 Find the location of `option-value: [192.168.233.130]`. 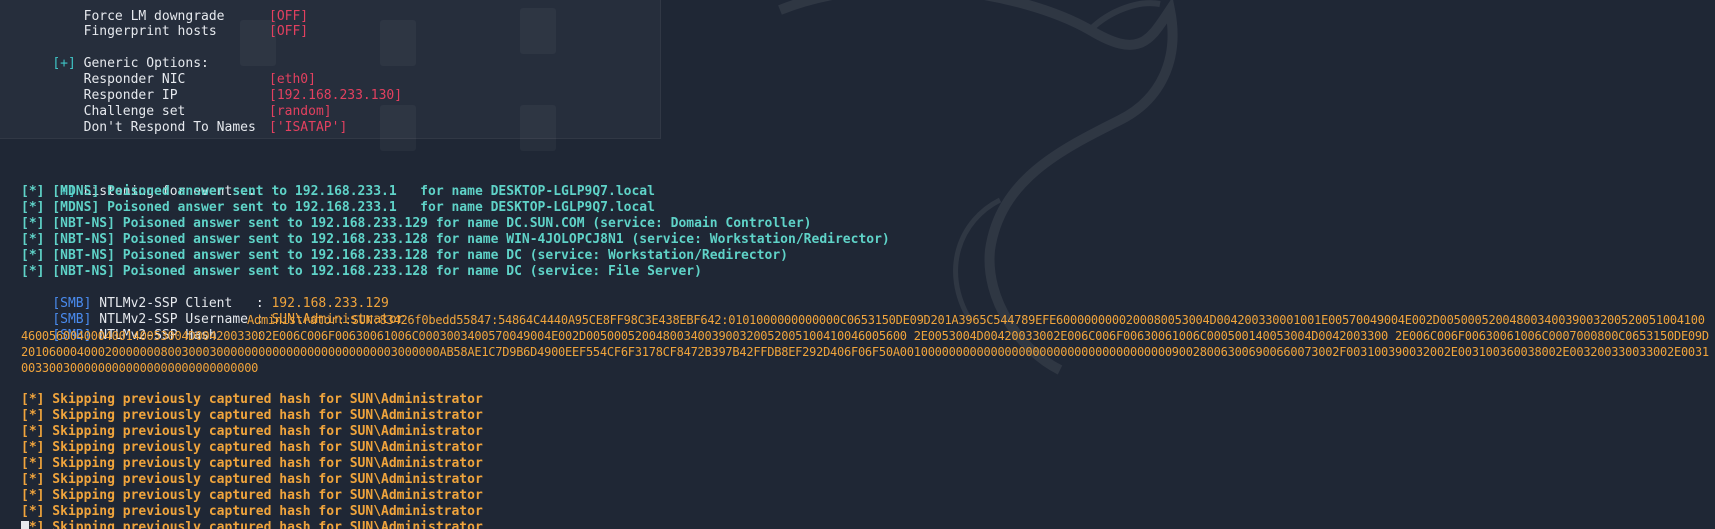

option-value: [192.168.233.130] is located at coordinates (336, 95).